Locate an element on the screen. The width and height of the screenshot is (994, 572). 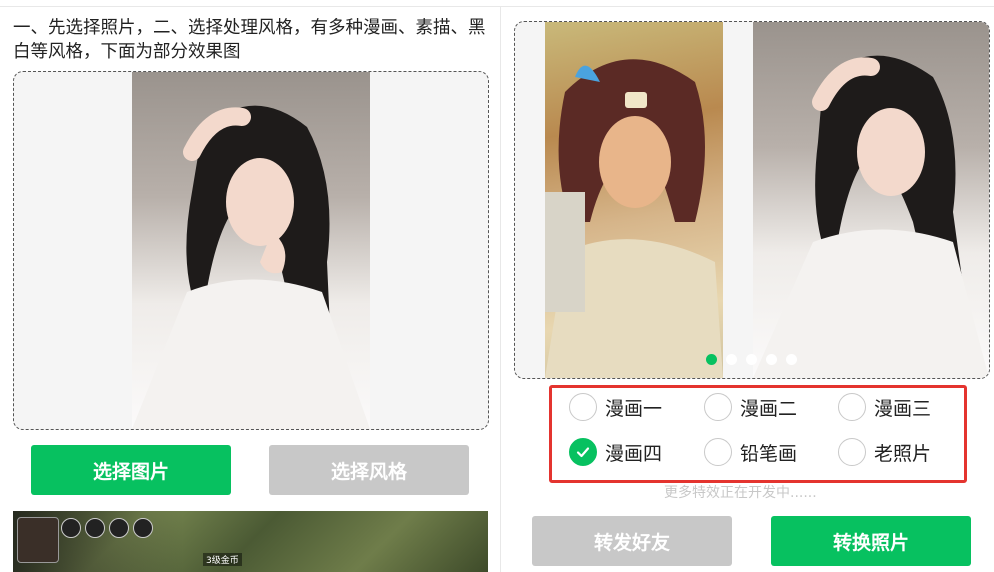
style-option-comic-2: 漫画二 is located at coordinates (750, 407).